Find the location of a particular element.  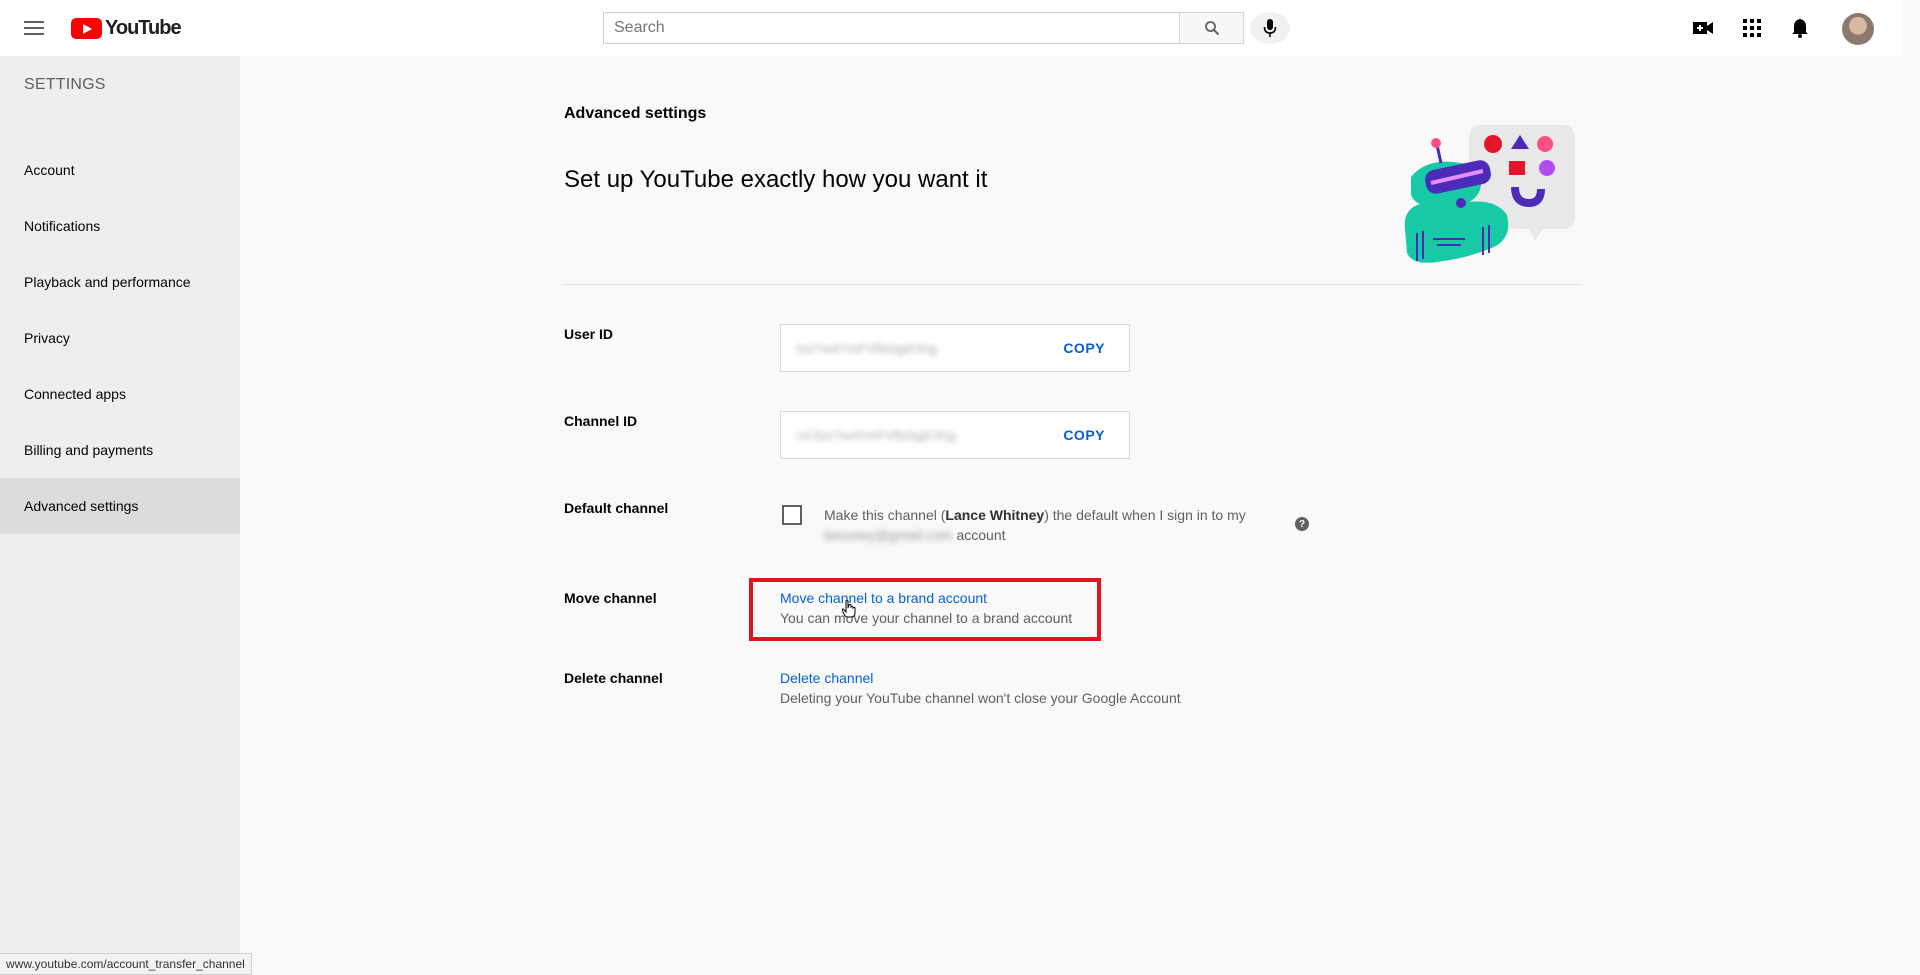

notifications-button is located at coordinates (1800, 28).